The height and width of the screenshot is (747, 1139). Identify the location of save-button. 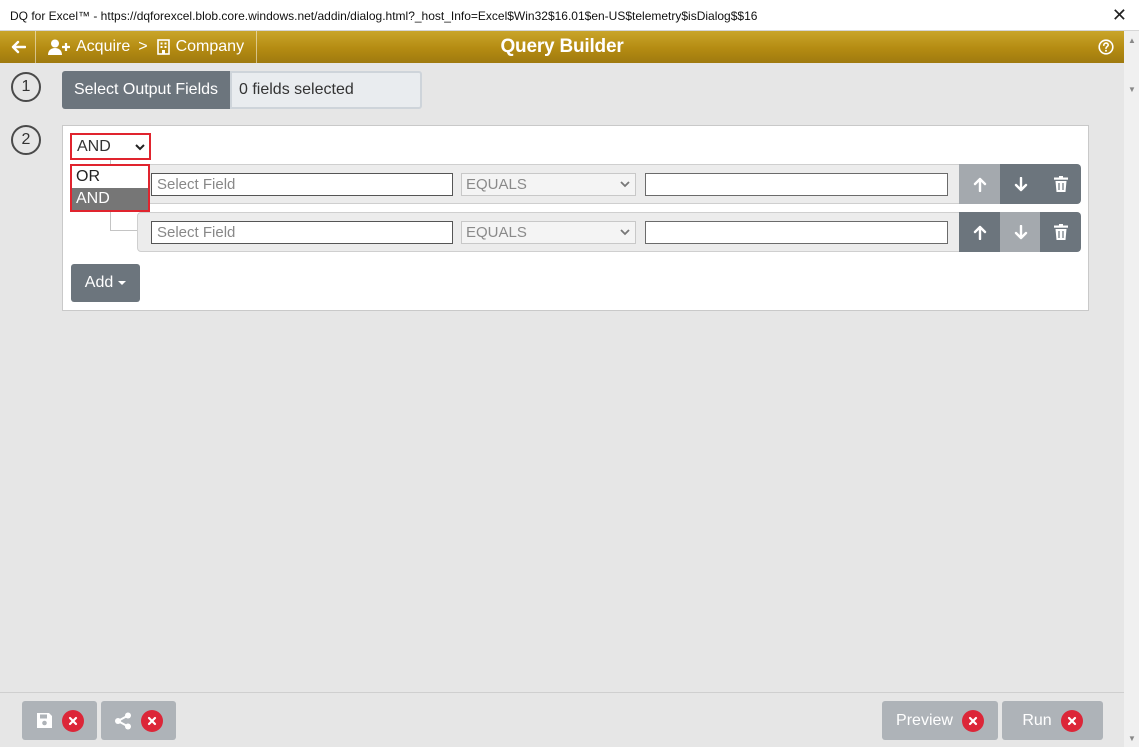
(59, 720).